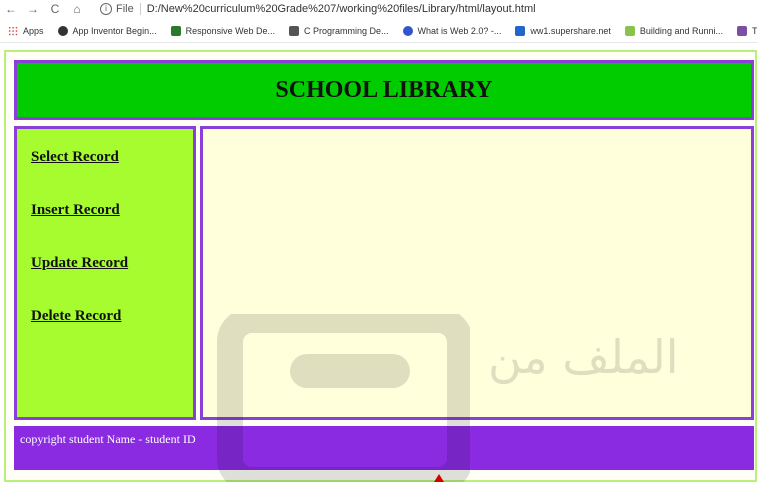 Image resolution: width=757 pixels, height=482 pixels. What do you see at coordinates (570, 31) in the screenshot?
I see `bookmark-label: ww1.supershare.net` at bounding box center [570, 31].